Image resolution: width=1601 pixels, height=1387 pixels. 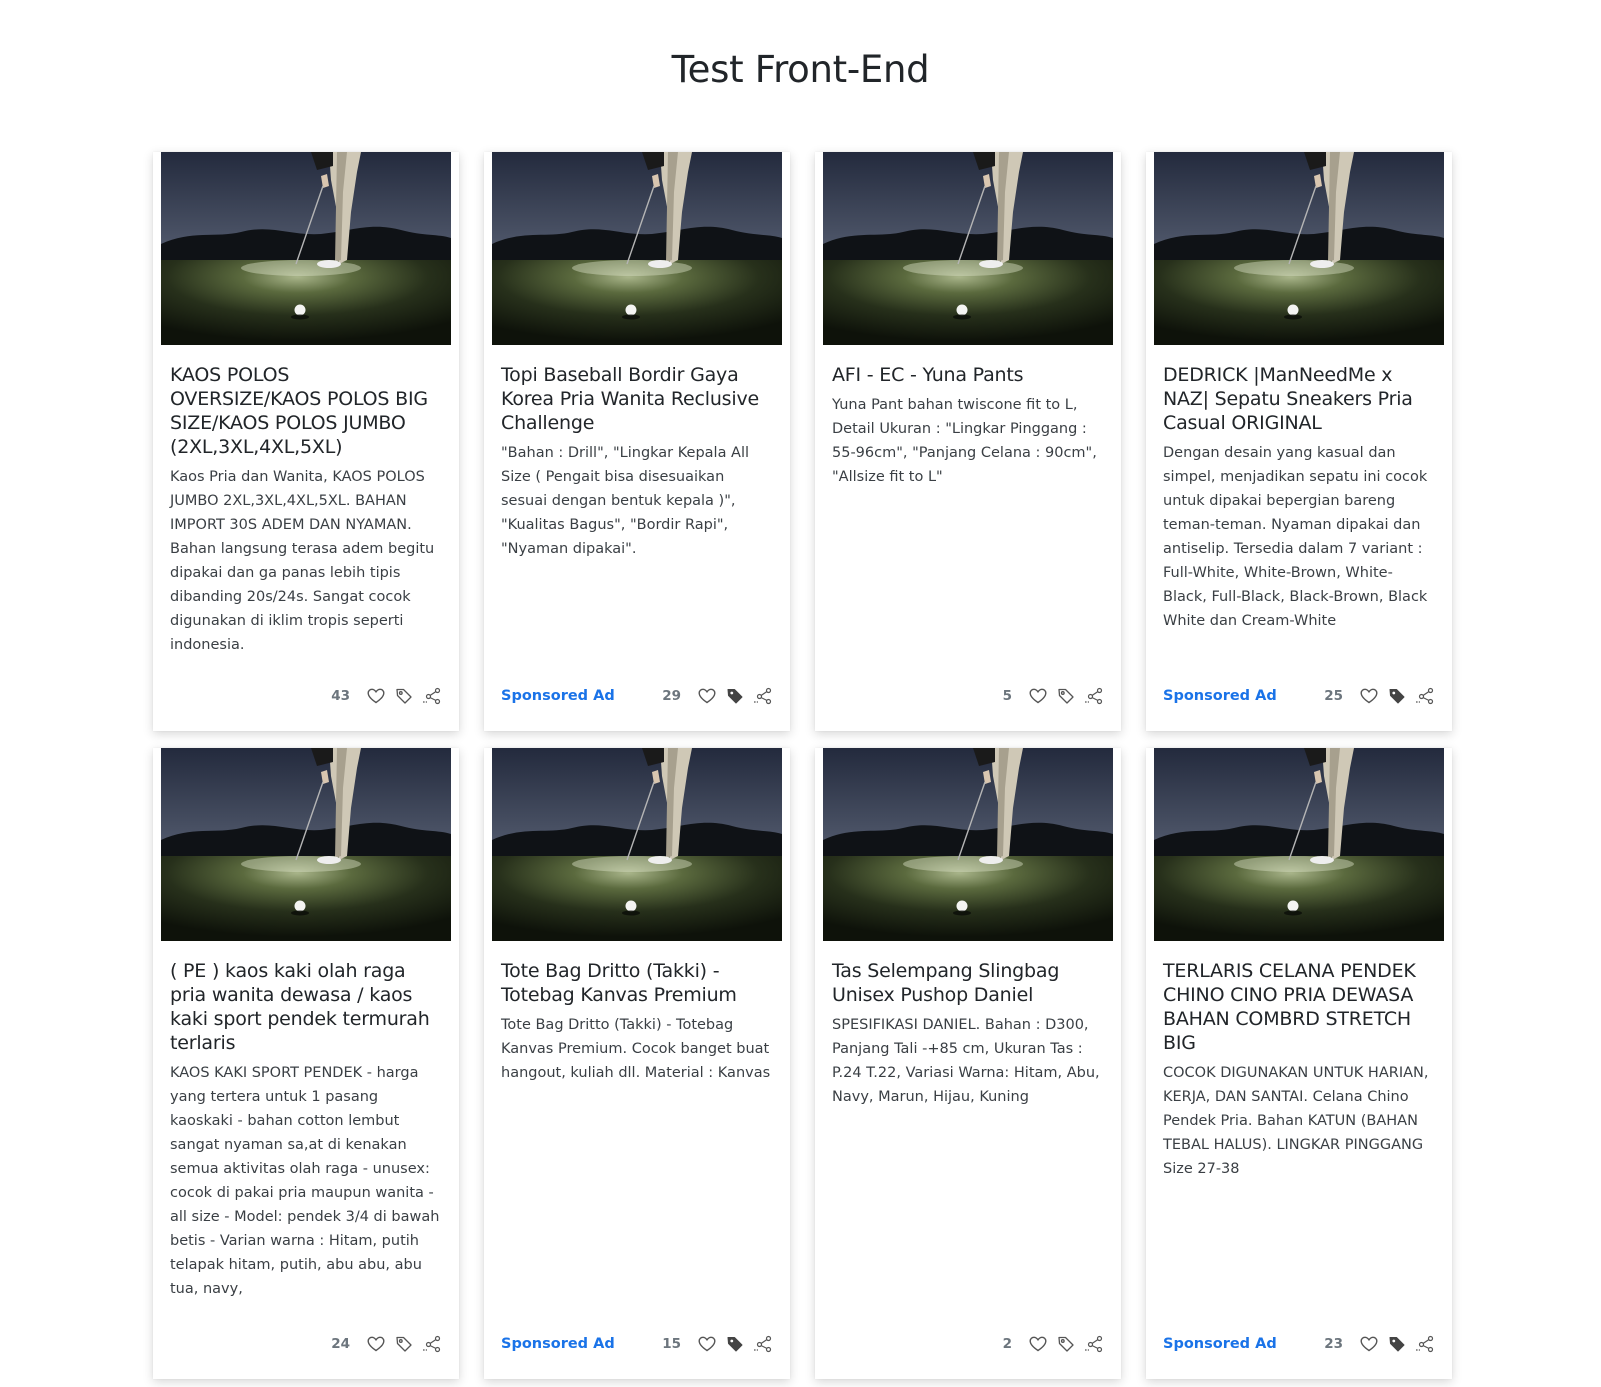 What do you see at coordinates (968, 696) in the screenshot?
I see `card-footer: 5` at bounding box center [968, 696].